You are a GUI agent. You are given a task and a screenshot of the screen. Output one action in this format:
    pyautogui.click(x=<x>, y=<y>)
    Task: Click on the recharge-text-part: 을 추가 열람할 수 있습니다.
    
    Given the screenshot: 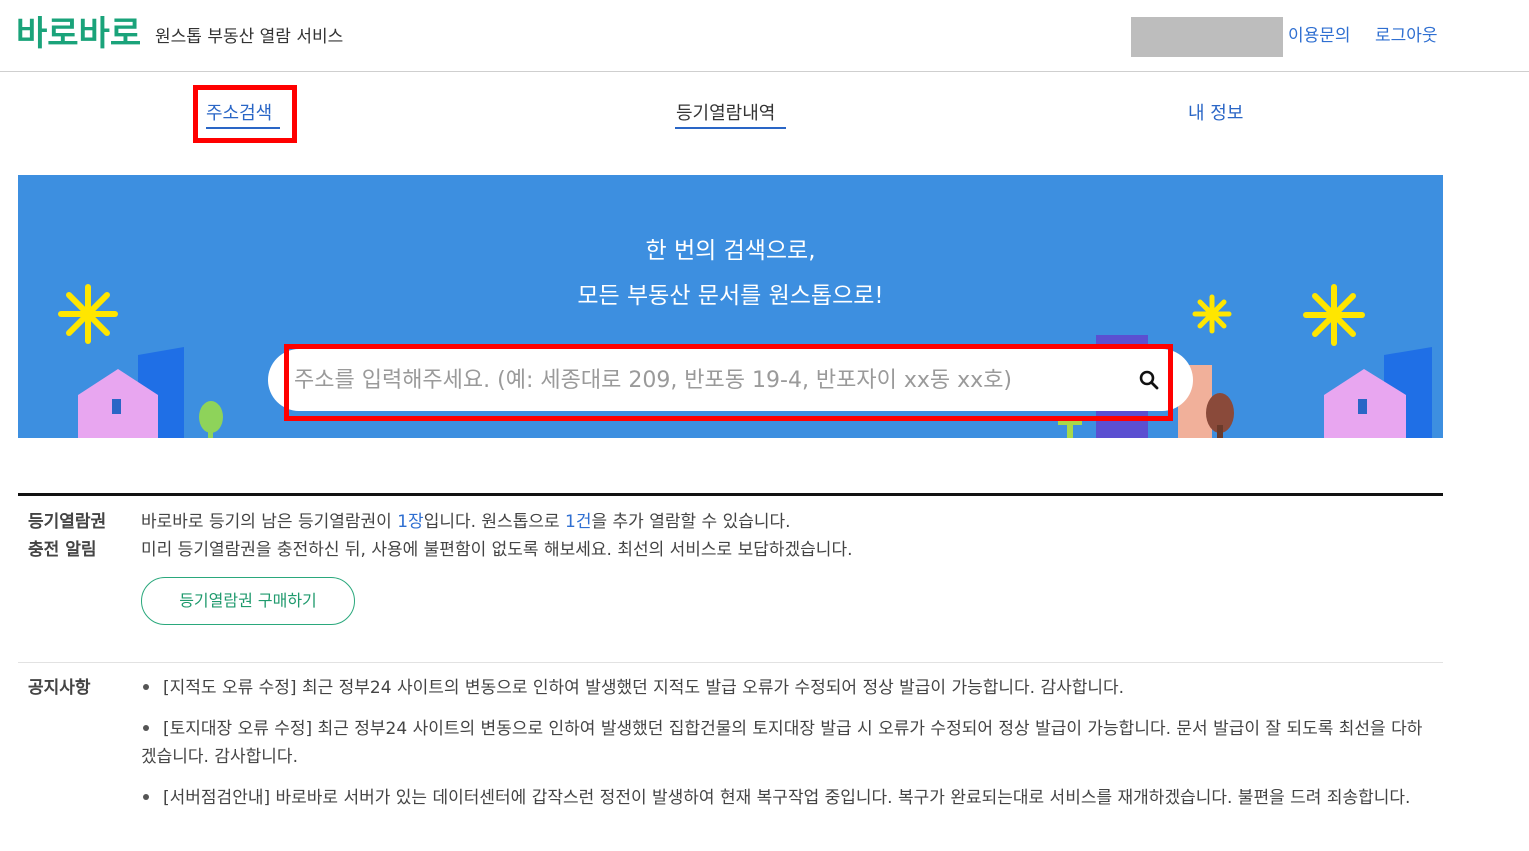 What is the action you would take?
    pyautogui.click(x=691, y=522)
    